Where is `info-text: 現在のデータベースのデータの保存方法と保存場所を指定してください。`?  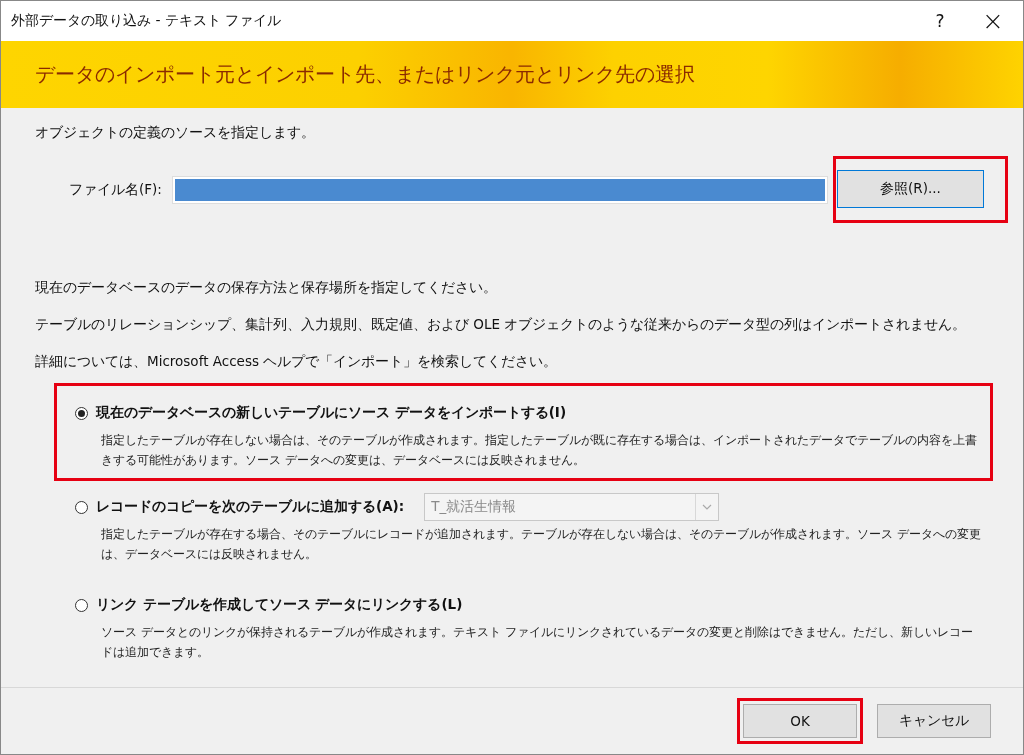 info-text: 現在のデータベースのデータの保存方法と保存場所を指定してください。 is located at coordinates (266, 288).